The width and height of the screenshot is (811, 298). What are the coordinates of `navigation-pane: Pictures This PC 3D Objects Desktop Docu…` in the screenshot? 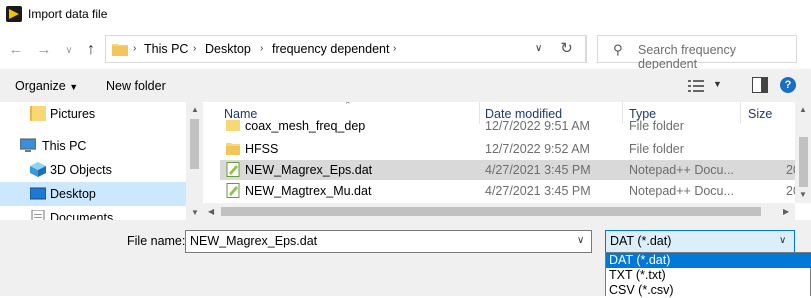 It's located at (101, 161).